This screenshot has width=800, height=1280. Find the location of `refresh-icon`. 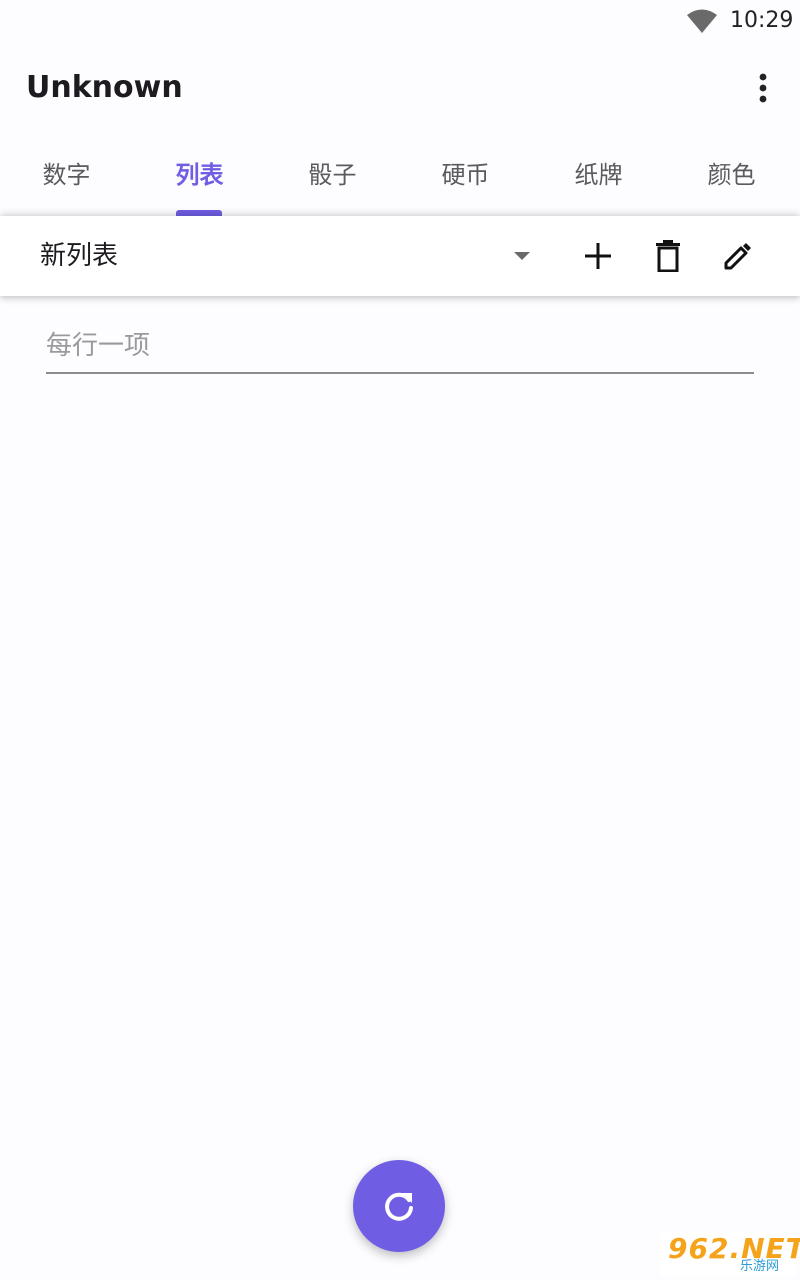

refresh-icon is located at coordinates (399, 1206).